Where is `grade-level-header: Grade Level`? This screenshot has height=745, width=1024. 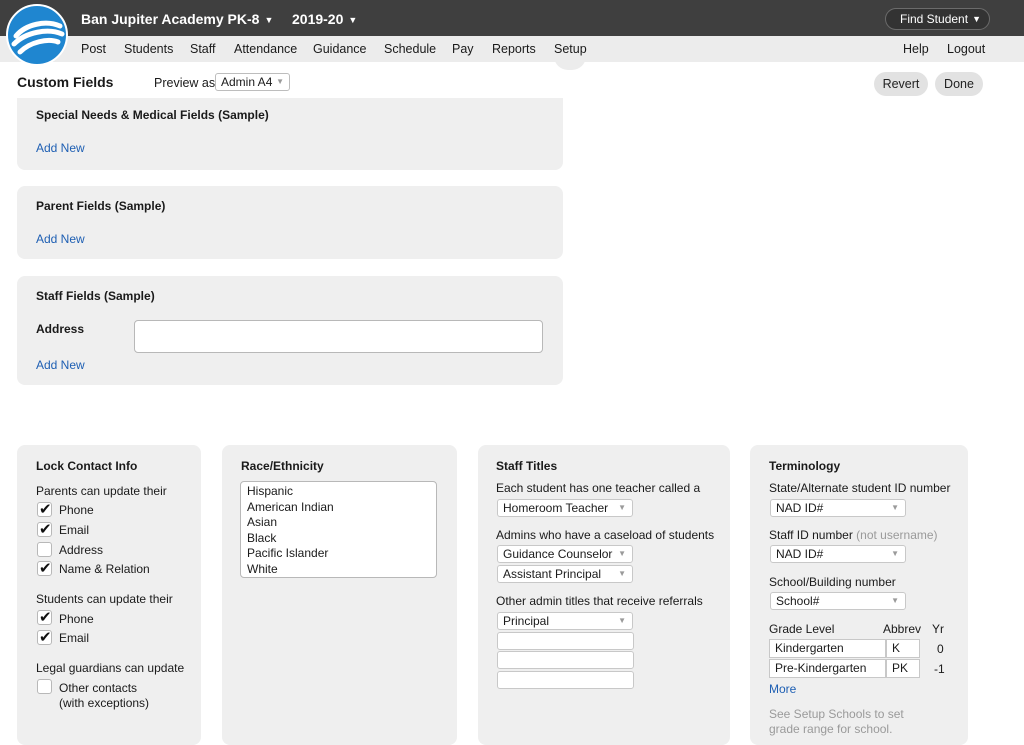 grade-level-header: Grade Level is located at coordinates (802, 629).